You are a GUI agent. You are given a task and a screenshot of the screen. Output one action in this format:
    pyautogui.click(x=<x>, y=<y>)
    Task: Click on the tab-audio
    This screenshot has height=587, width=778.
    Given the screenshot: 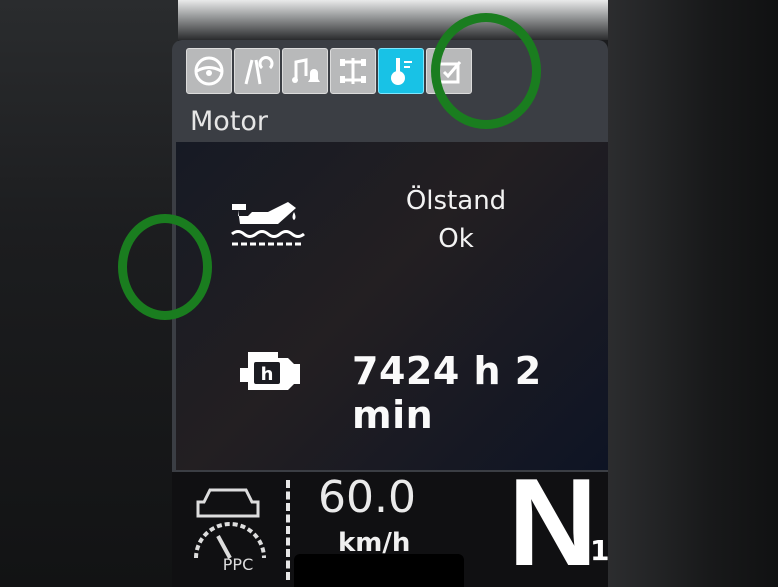 What is the action you would take?
    pyautogui.click(x=305, y=71)
    